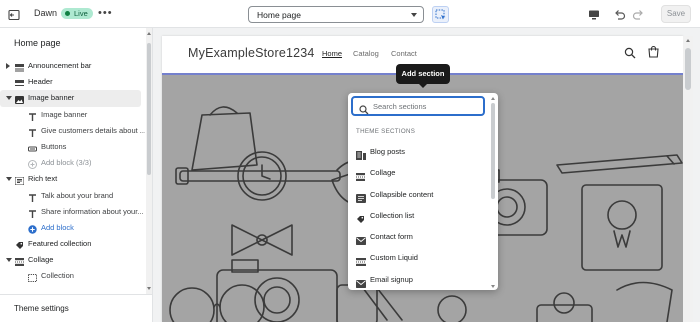 The image size is (700, 322). I want to click on sidebar-block-item: Buttons, so click(72, 147).